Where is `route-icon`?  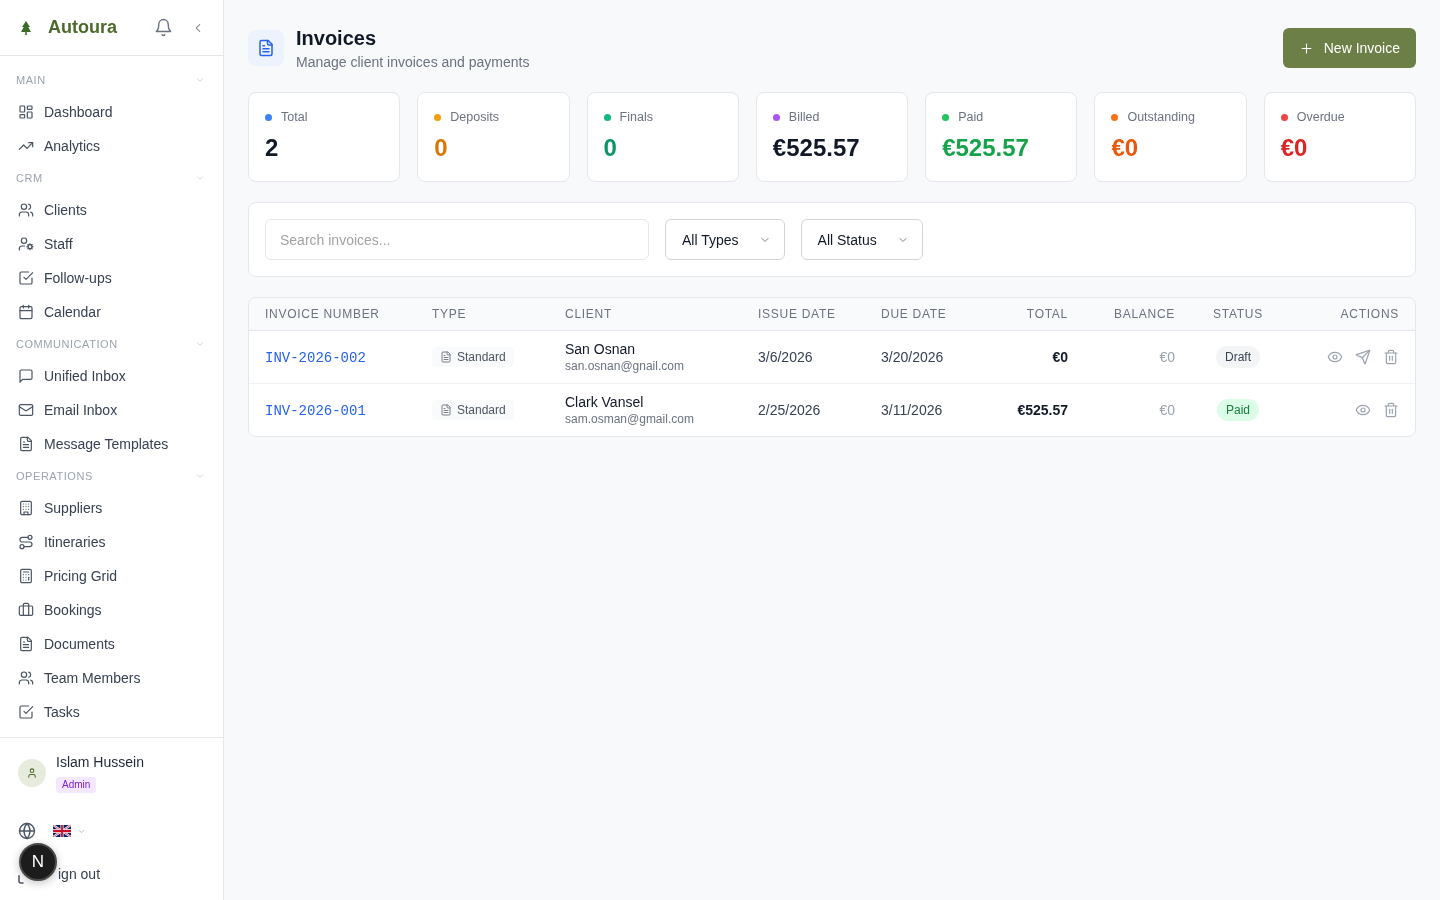 route-icon is located at coordinates (26, 542).